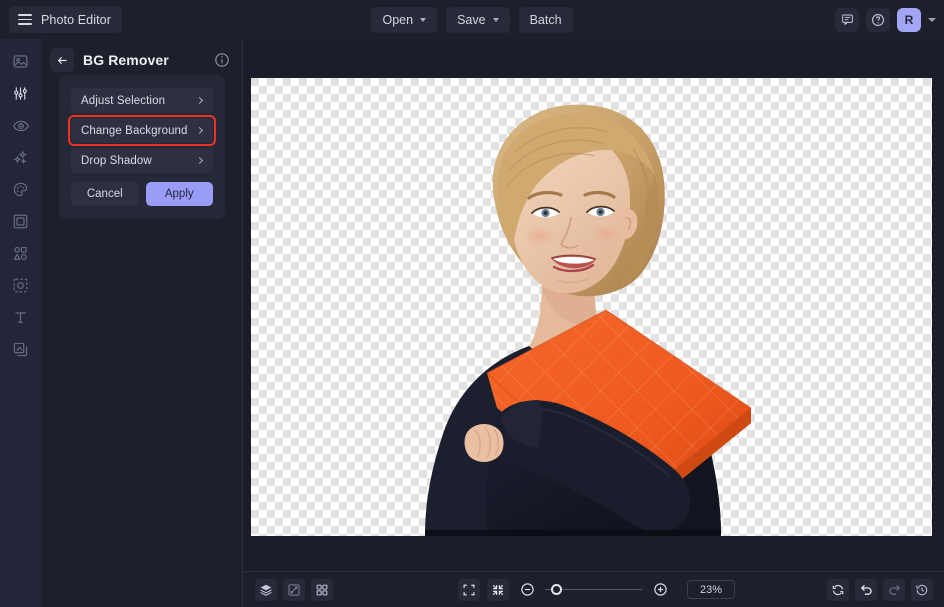  I want to click on top-bar-center: Open Save Batch, so click(472, 19).